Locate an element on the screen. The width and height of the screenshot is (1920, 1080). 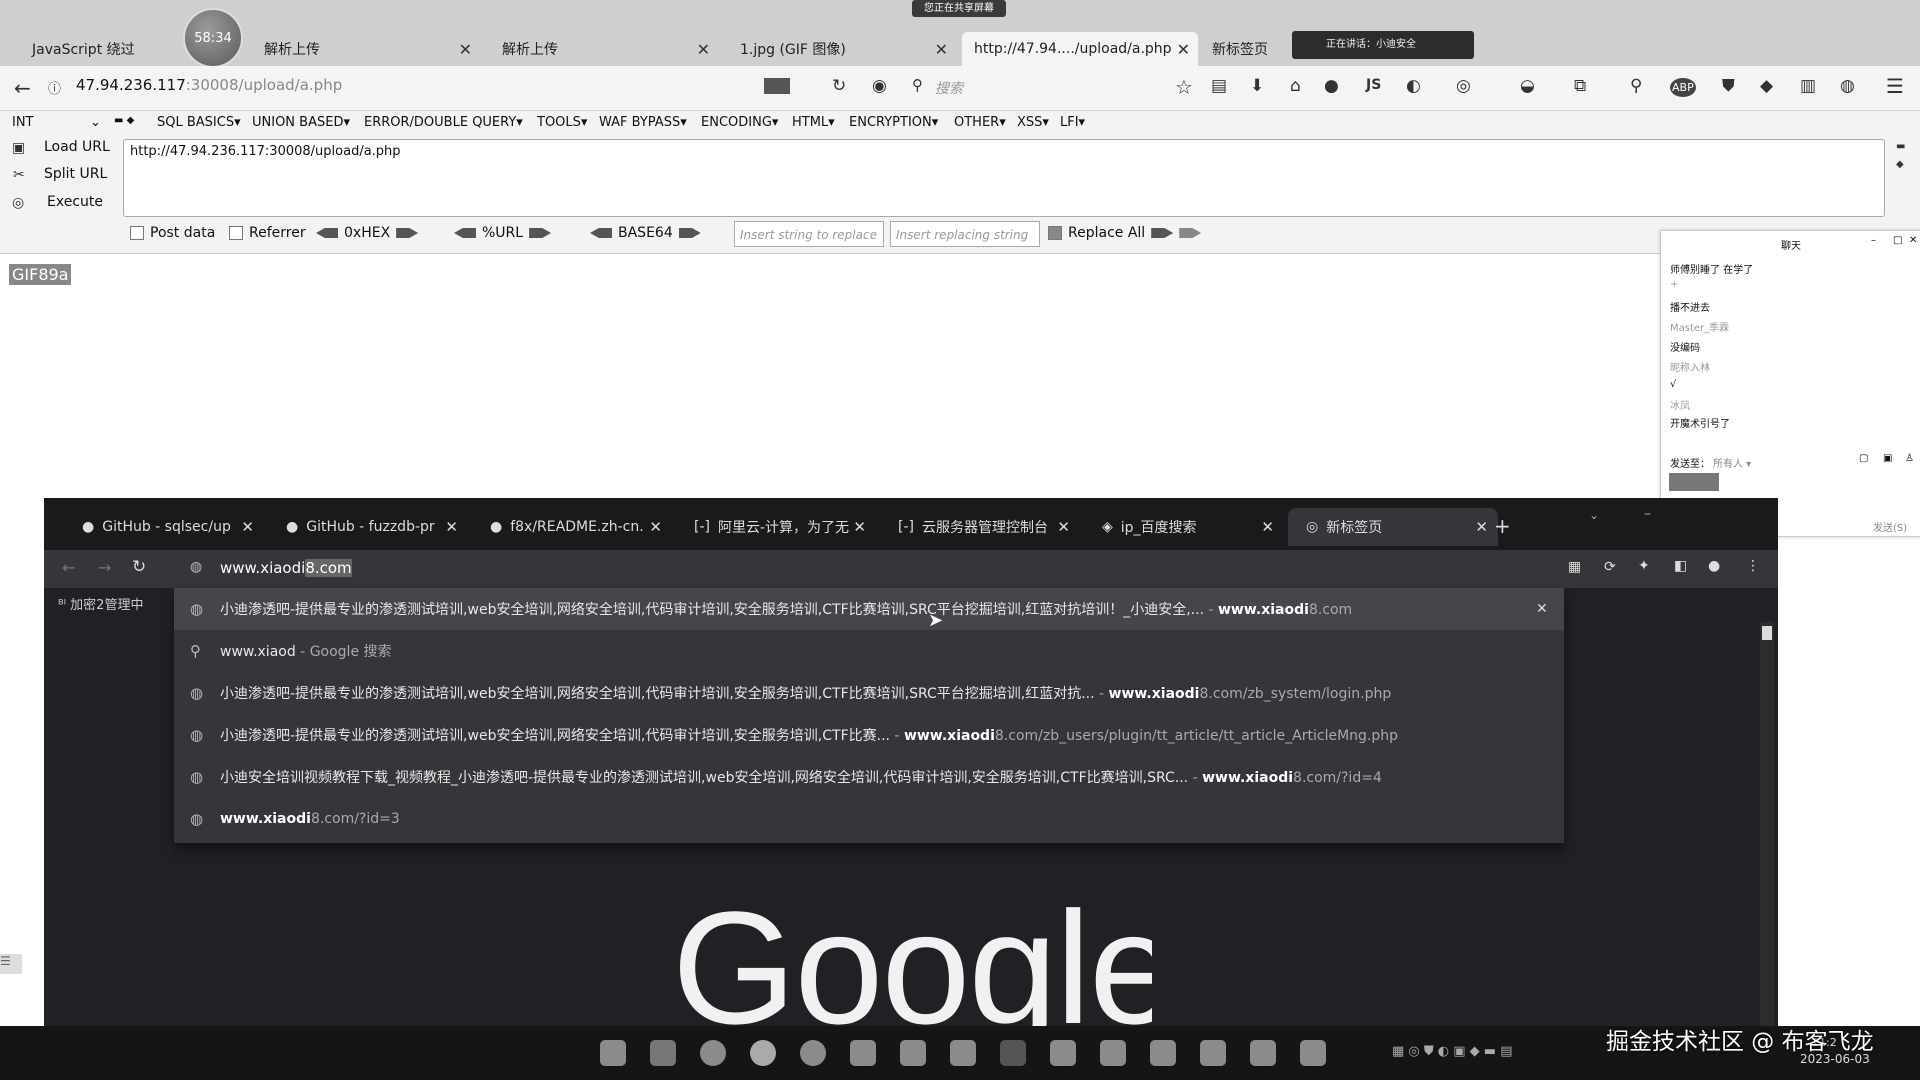
referrer-option: Referrer is located at coordinates (267, 233).